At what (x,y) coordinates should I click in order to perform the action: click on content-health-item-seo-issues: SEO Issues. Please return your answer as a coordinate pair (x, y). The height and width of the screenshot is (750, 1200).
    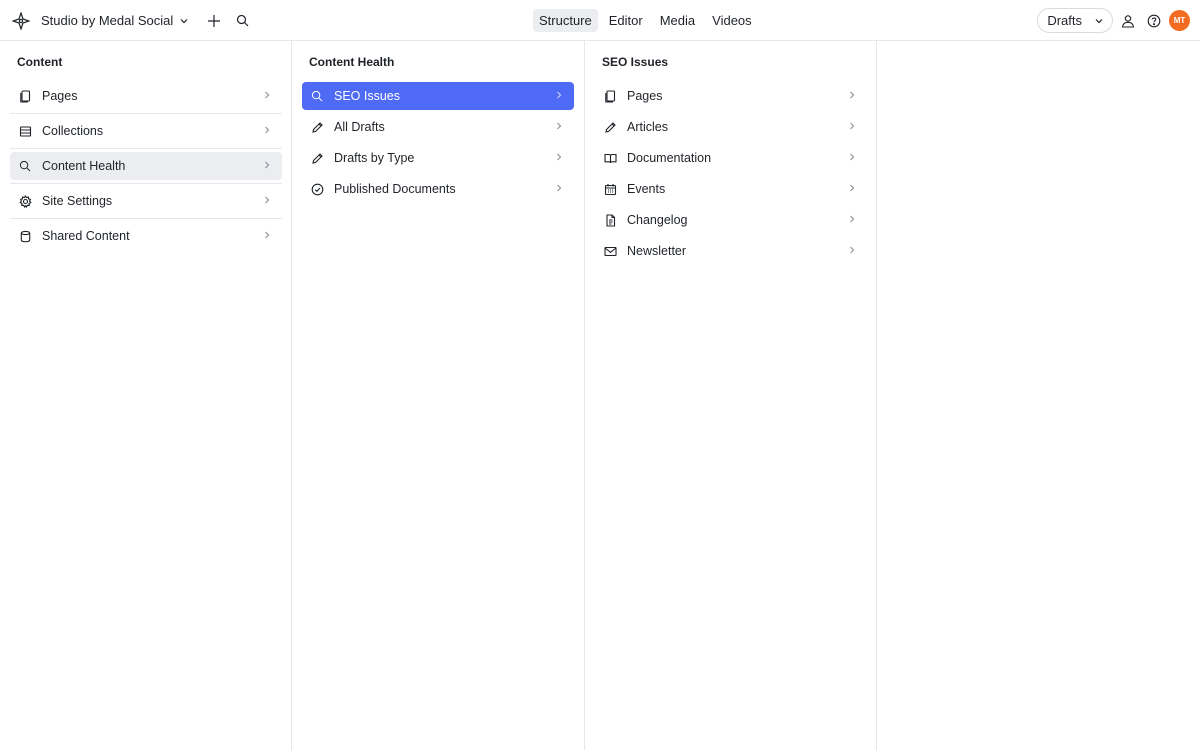
    Looking at the image, I should click on (438, 96).